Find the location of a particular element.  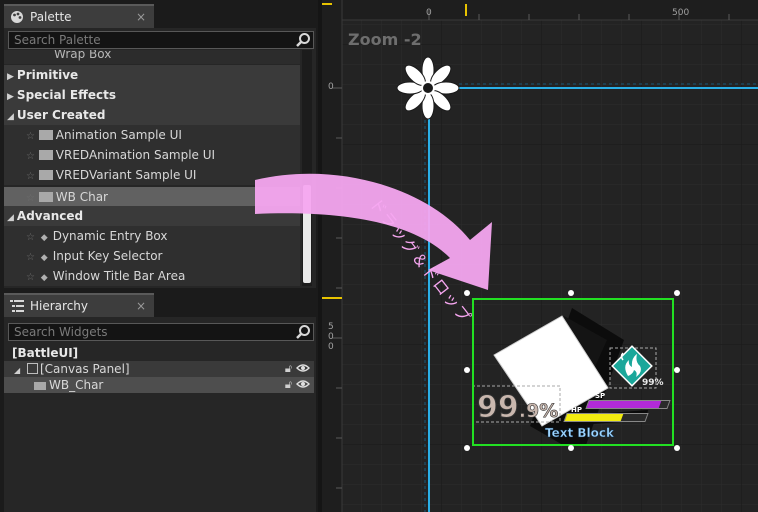

tree-root-label: [BattleUI] is located at coordinates (45, 353).